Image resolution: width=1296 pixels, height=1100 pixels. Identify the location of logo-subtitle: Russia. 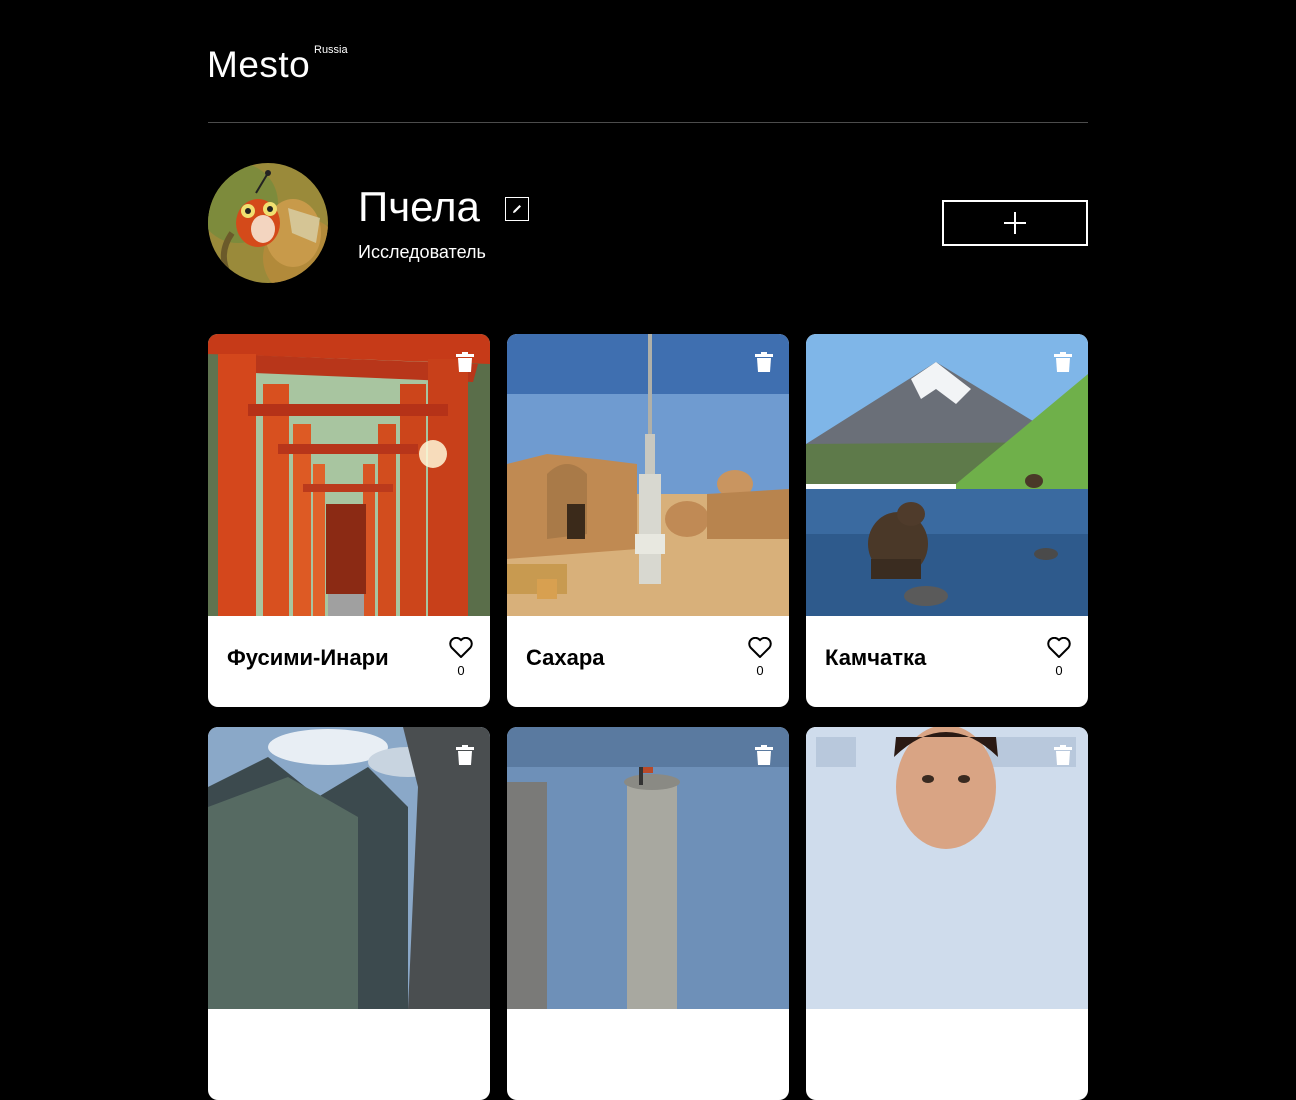
(331, 50).